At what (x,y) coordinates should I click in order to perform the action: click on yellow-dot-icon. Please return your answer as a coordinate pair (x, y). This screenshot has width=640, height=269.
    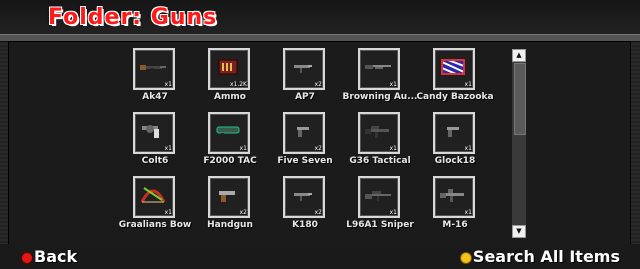
    Looking at the image, I should click on (465, 257).